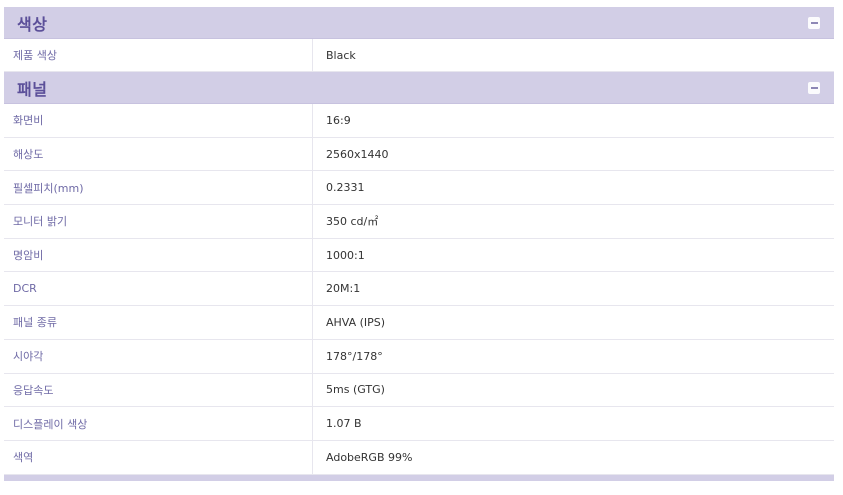 This screenshot has height=495, width=843. What do you see at coordinates (419, 356) in the screenshot?
I see `spec-row: 시야각 178°/178°` at bounding box center [419, 356].